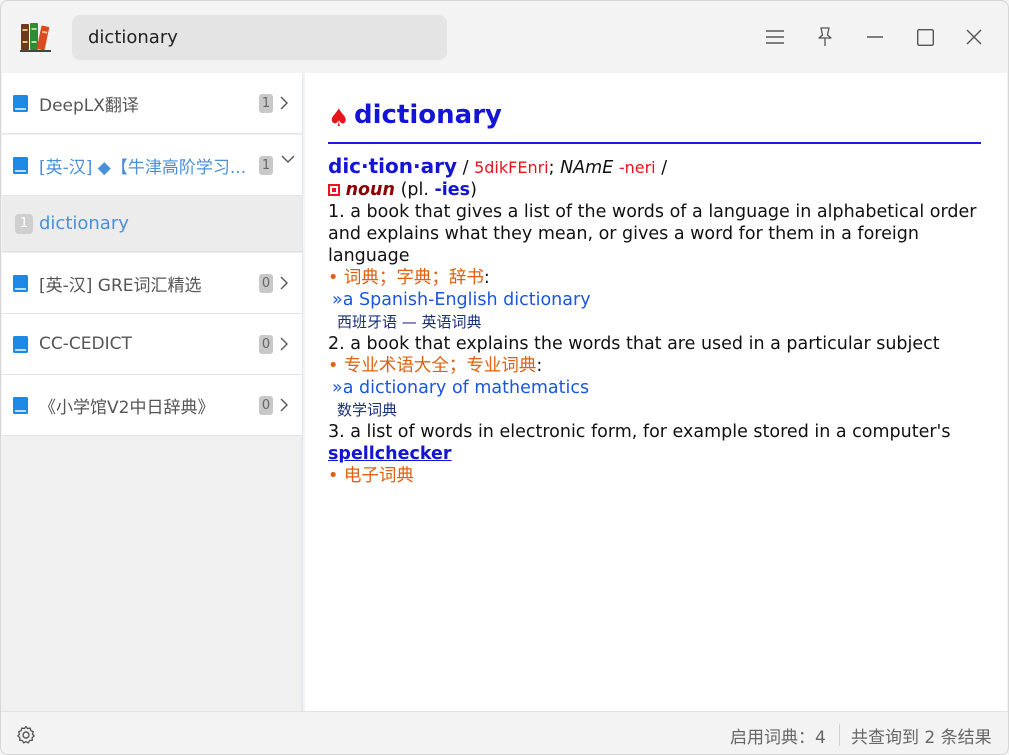 This screenshot has height=755, width=1009. What do you see at coordinates (921, 738) in the screenshot?
I see `result-count: 共查询到 2 条结果` at bounding box center [921, 738].